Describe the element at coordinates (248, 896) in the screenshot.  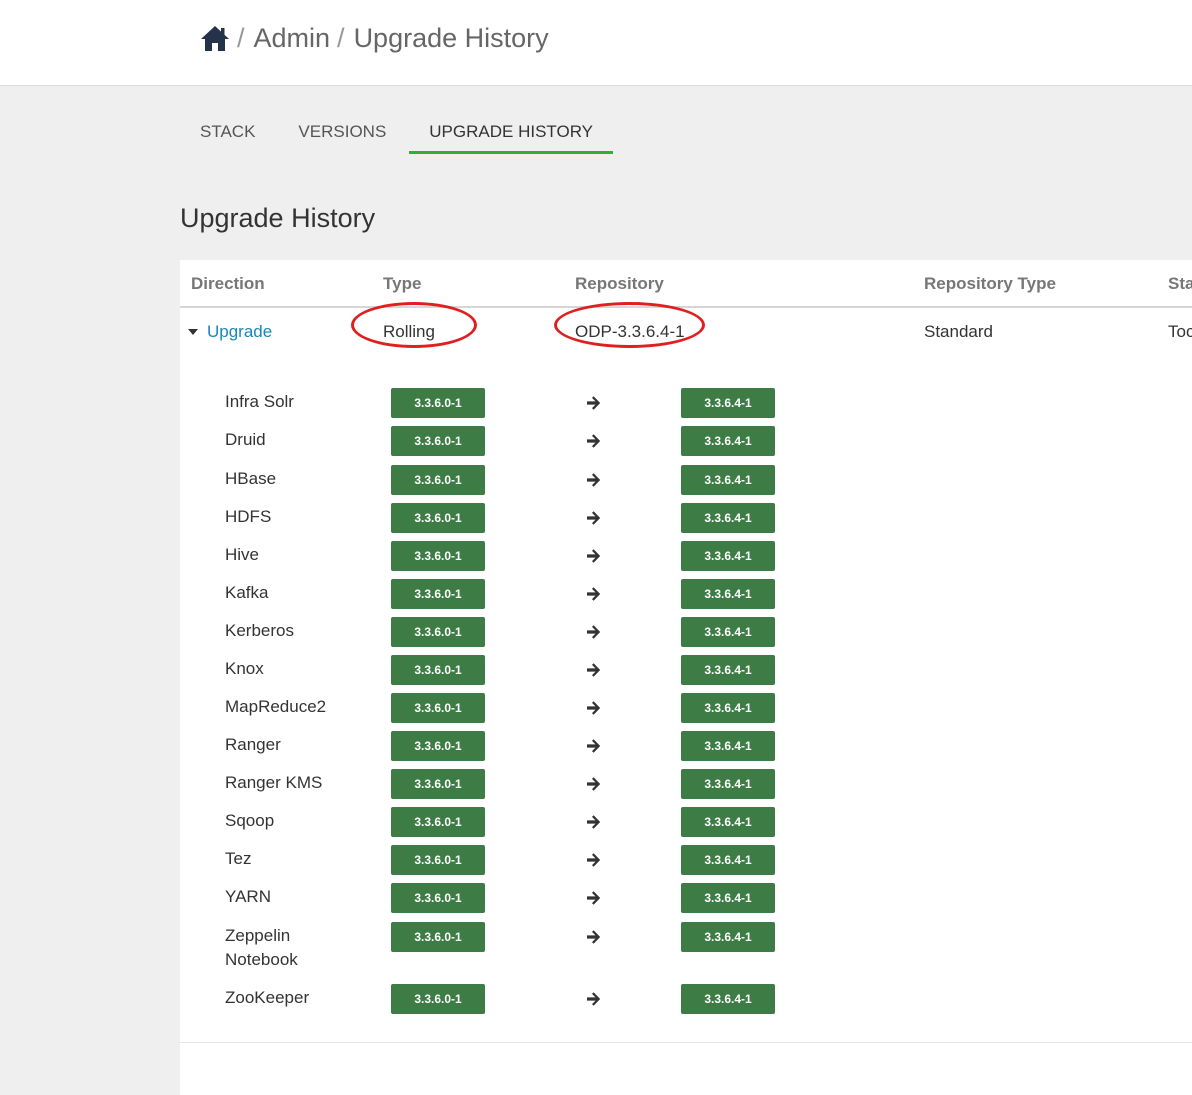
I see `service-name: YARN` at that location.